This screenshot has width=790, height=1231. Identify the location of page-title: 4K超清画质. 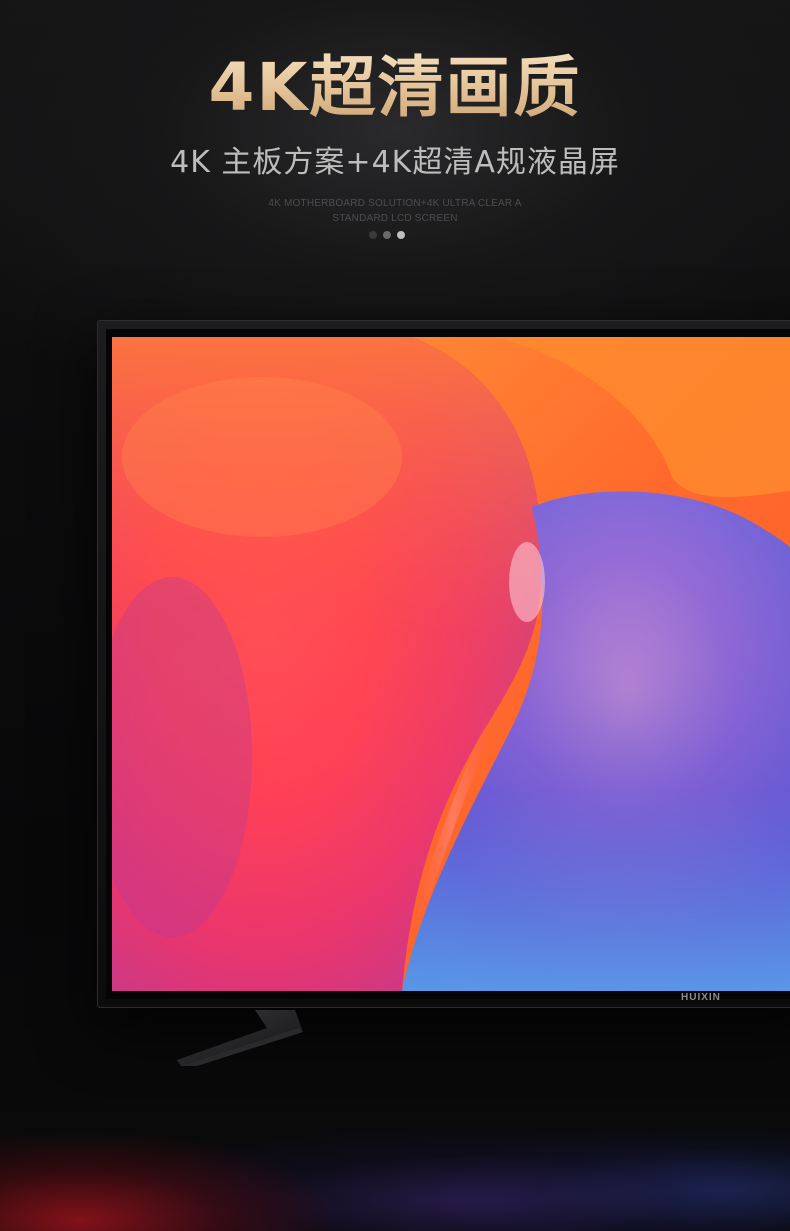
(395, 88).